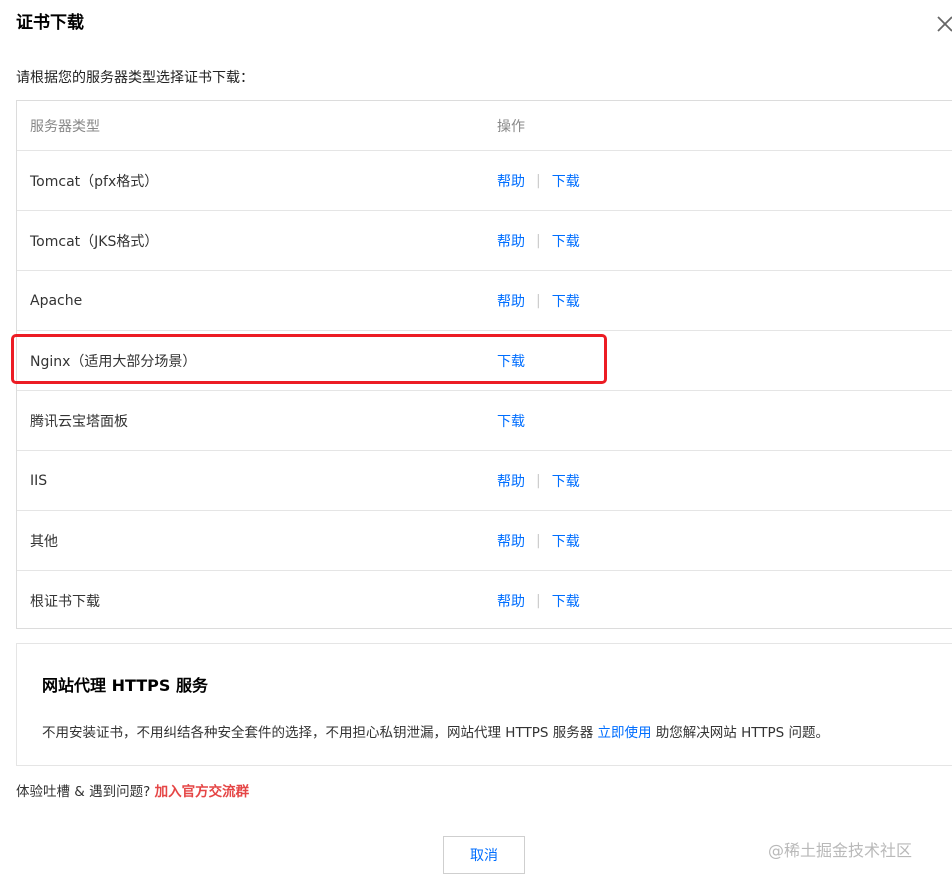  I want to click on close-icon, so click(943, 24).